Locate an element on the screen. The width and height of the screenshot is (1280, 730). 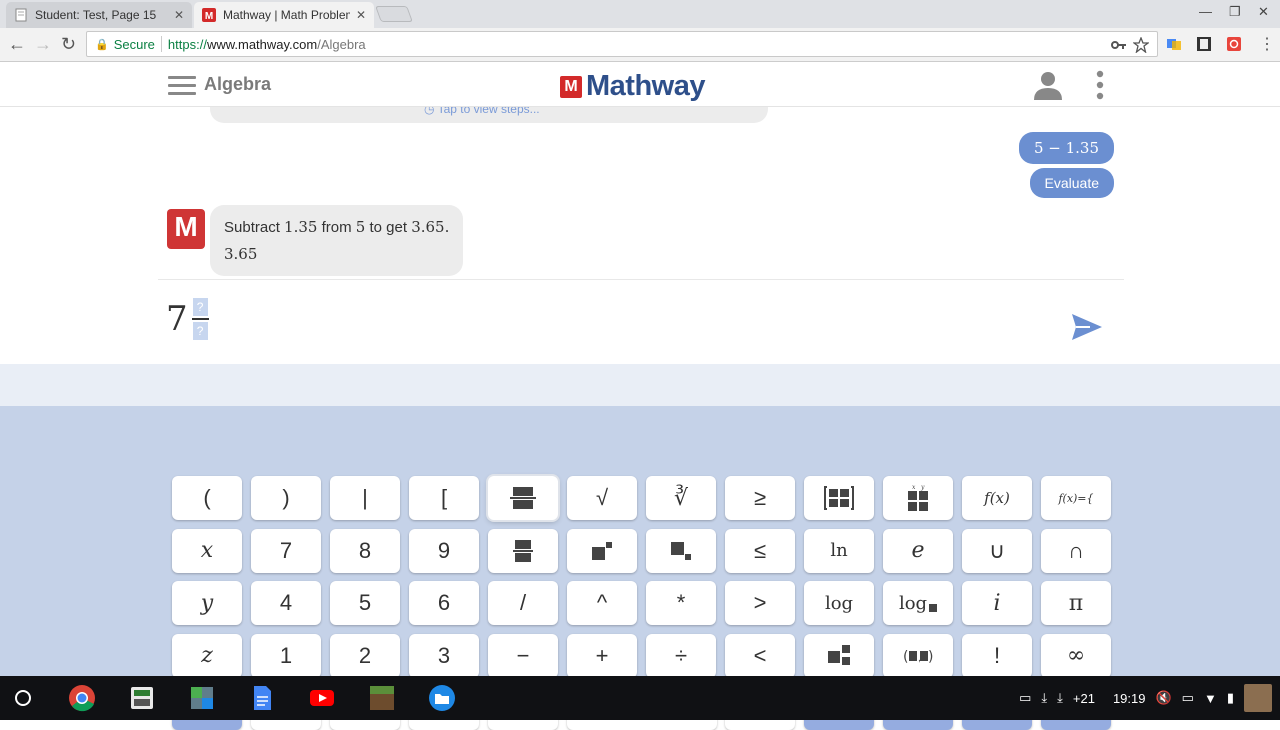
tab-student-test: Student: Test, Page 15 ✕ is located at coordinates (99, 15).